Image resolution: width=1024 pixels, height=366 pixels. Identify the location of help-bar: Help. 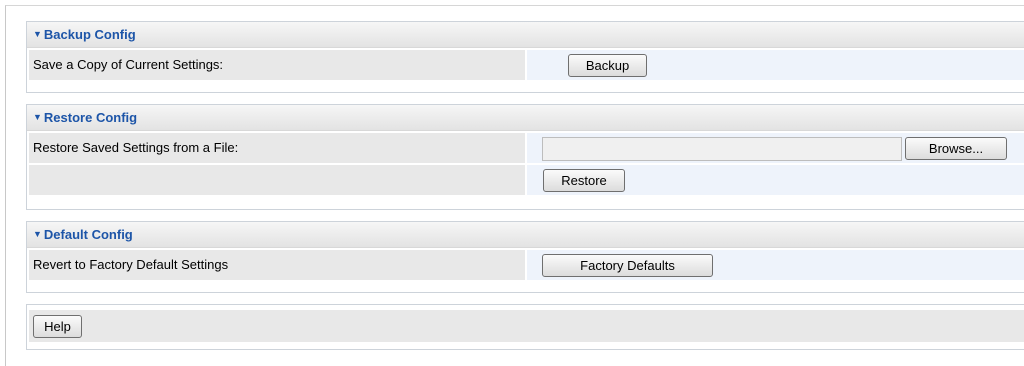
(526, 326).